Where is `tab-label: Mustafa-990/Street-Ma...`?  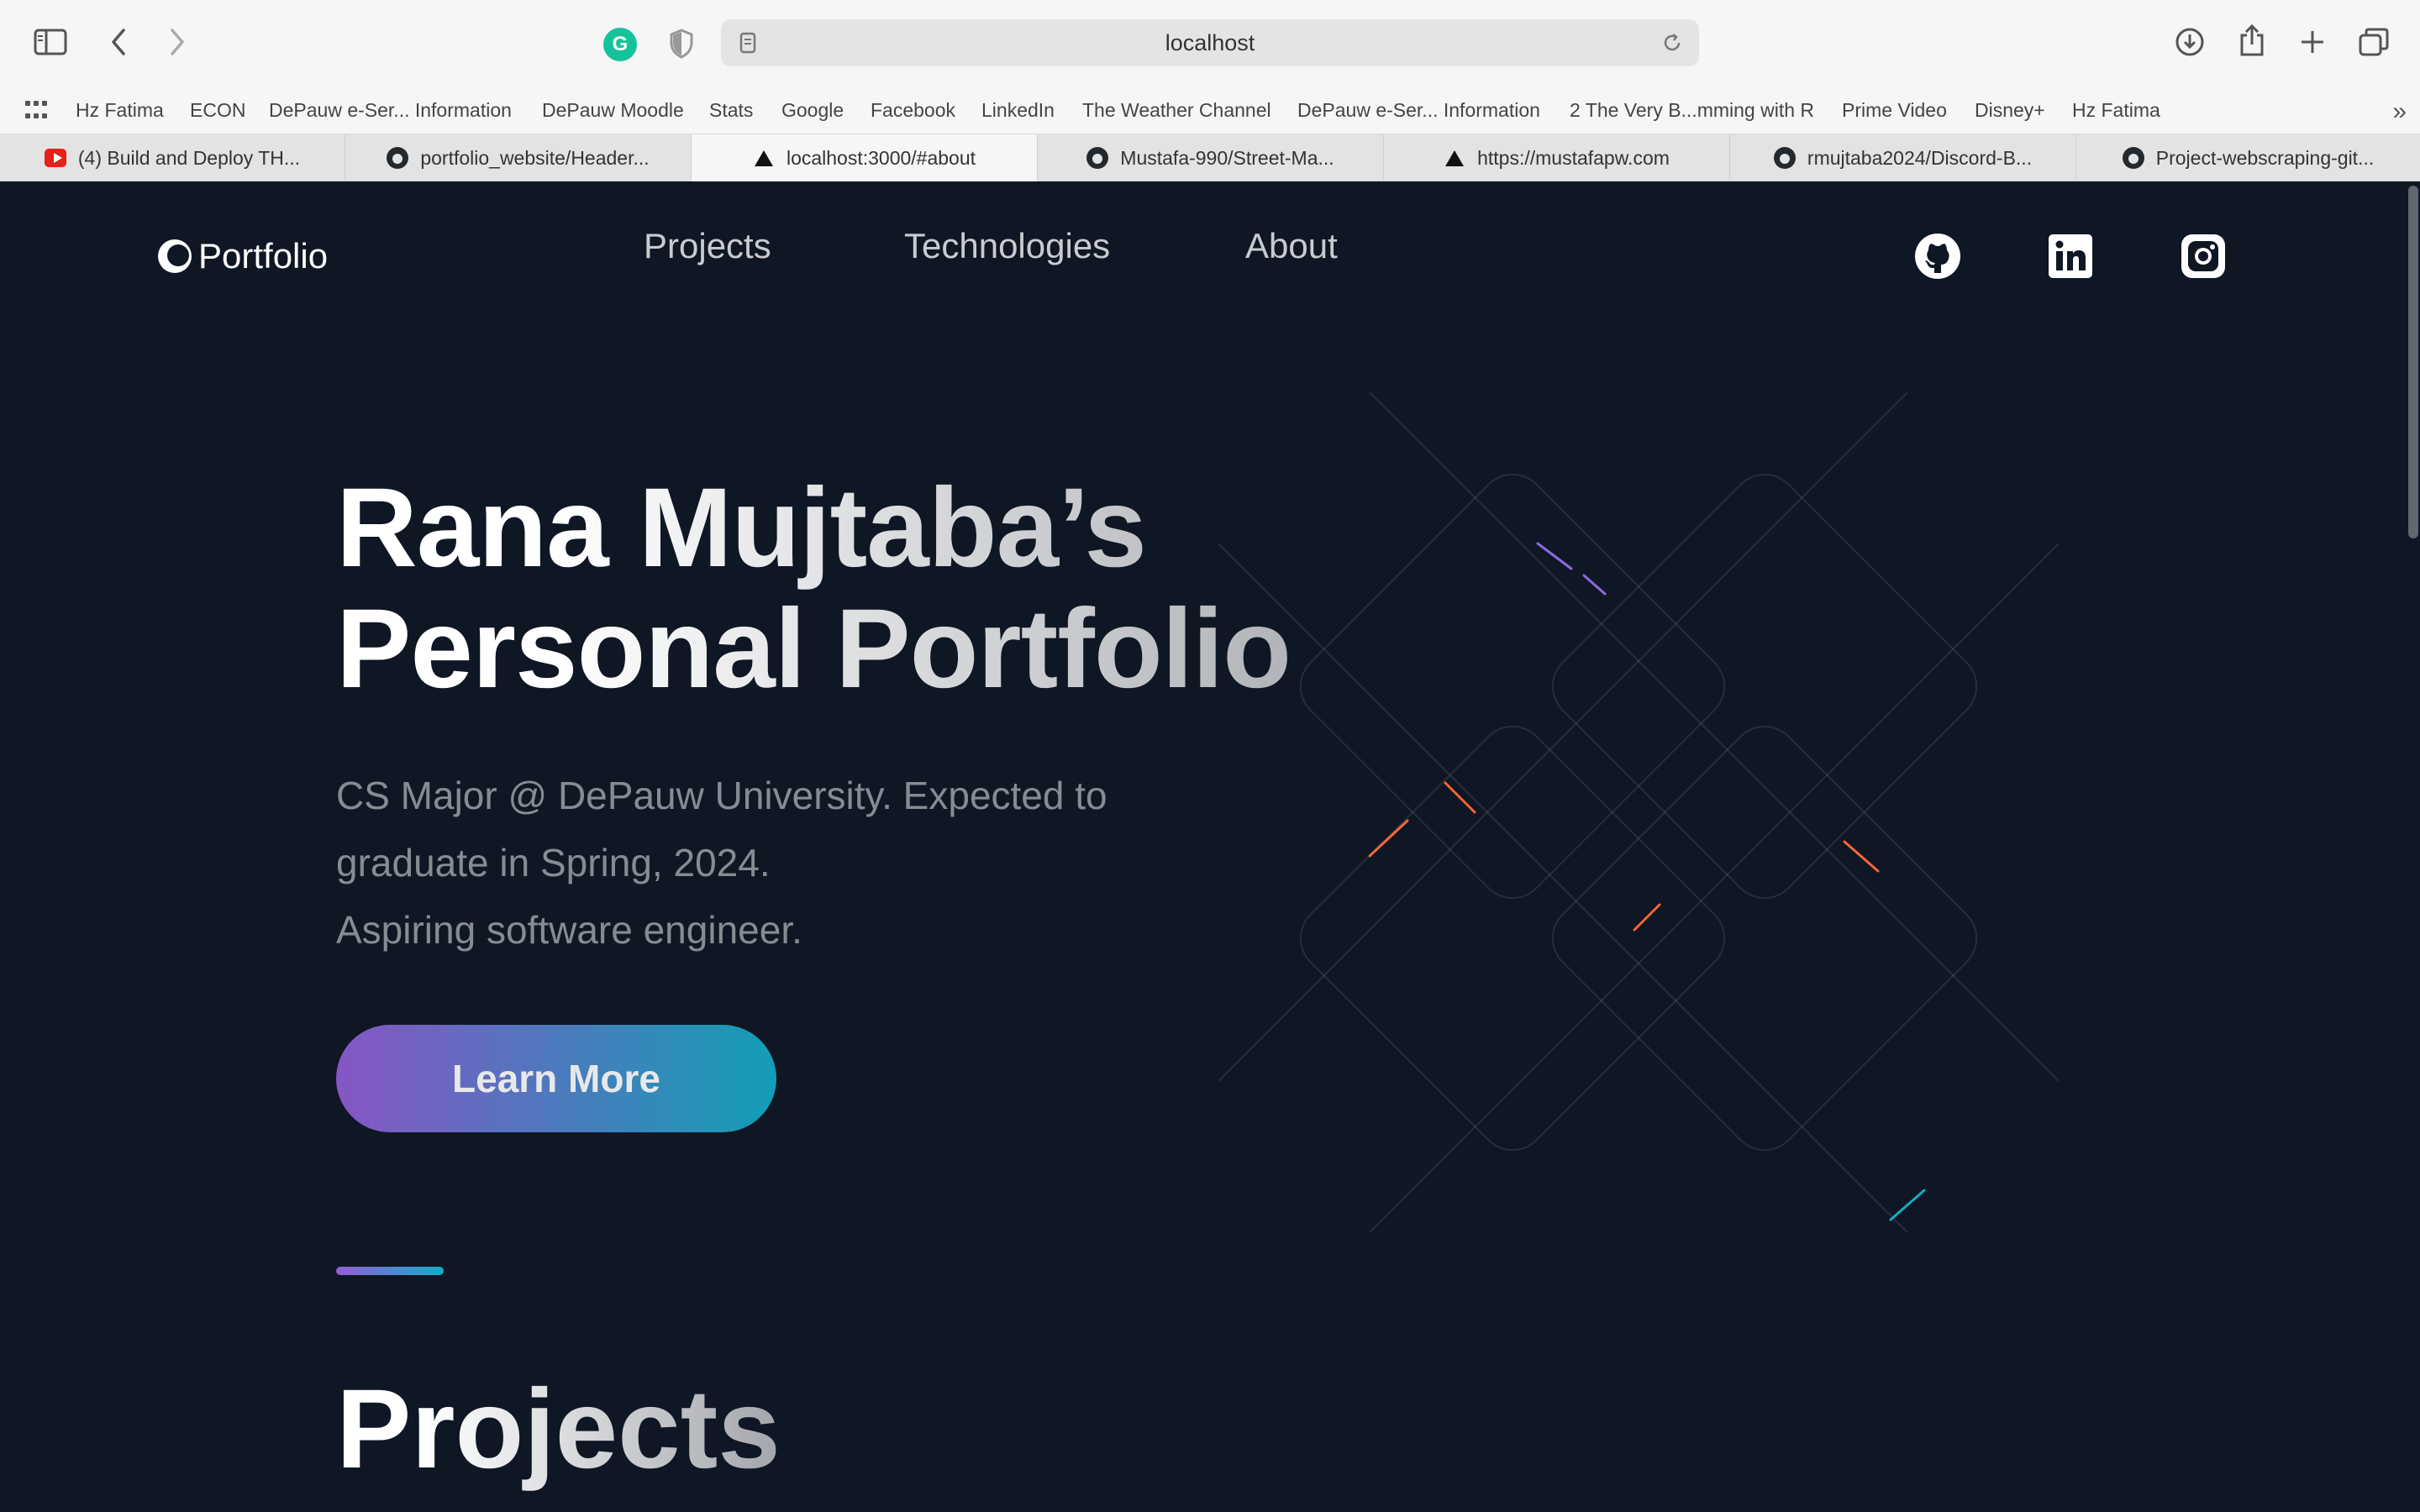 tab-label: Mustafa-990/Street-Ma... is located at coordinates (1227, 158).